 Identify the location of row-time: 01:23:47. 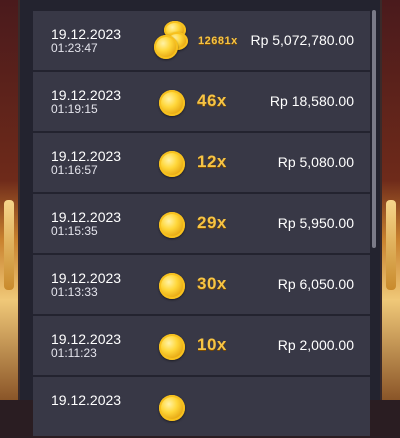
(74, 48).